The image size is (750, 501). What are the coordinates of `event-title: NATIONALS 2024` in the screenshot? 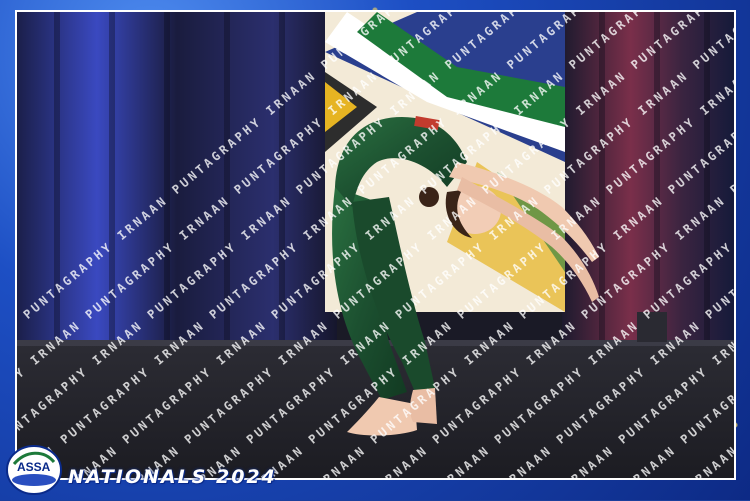 It's located at (172, 477).